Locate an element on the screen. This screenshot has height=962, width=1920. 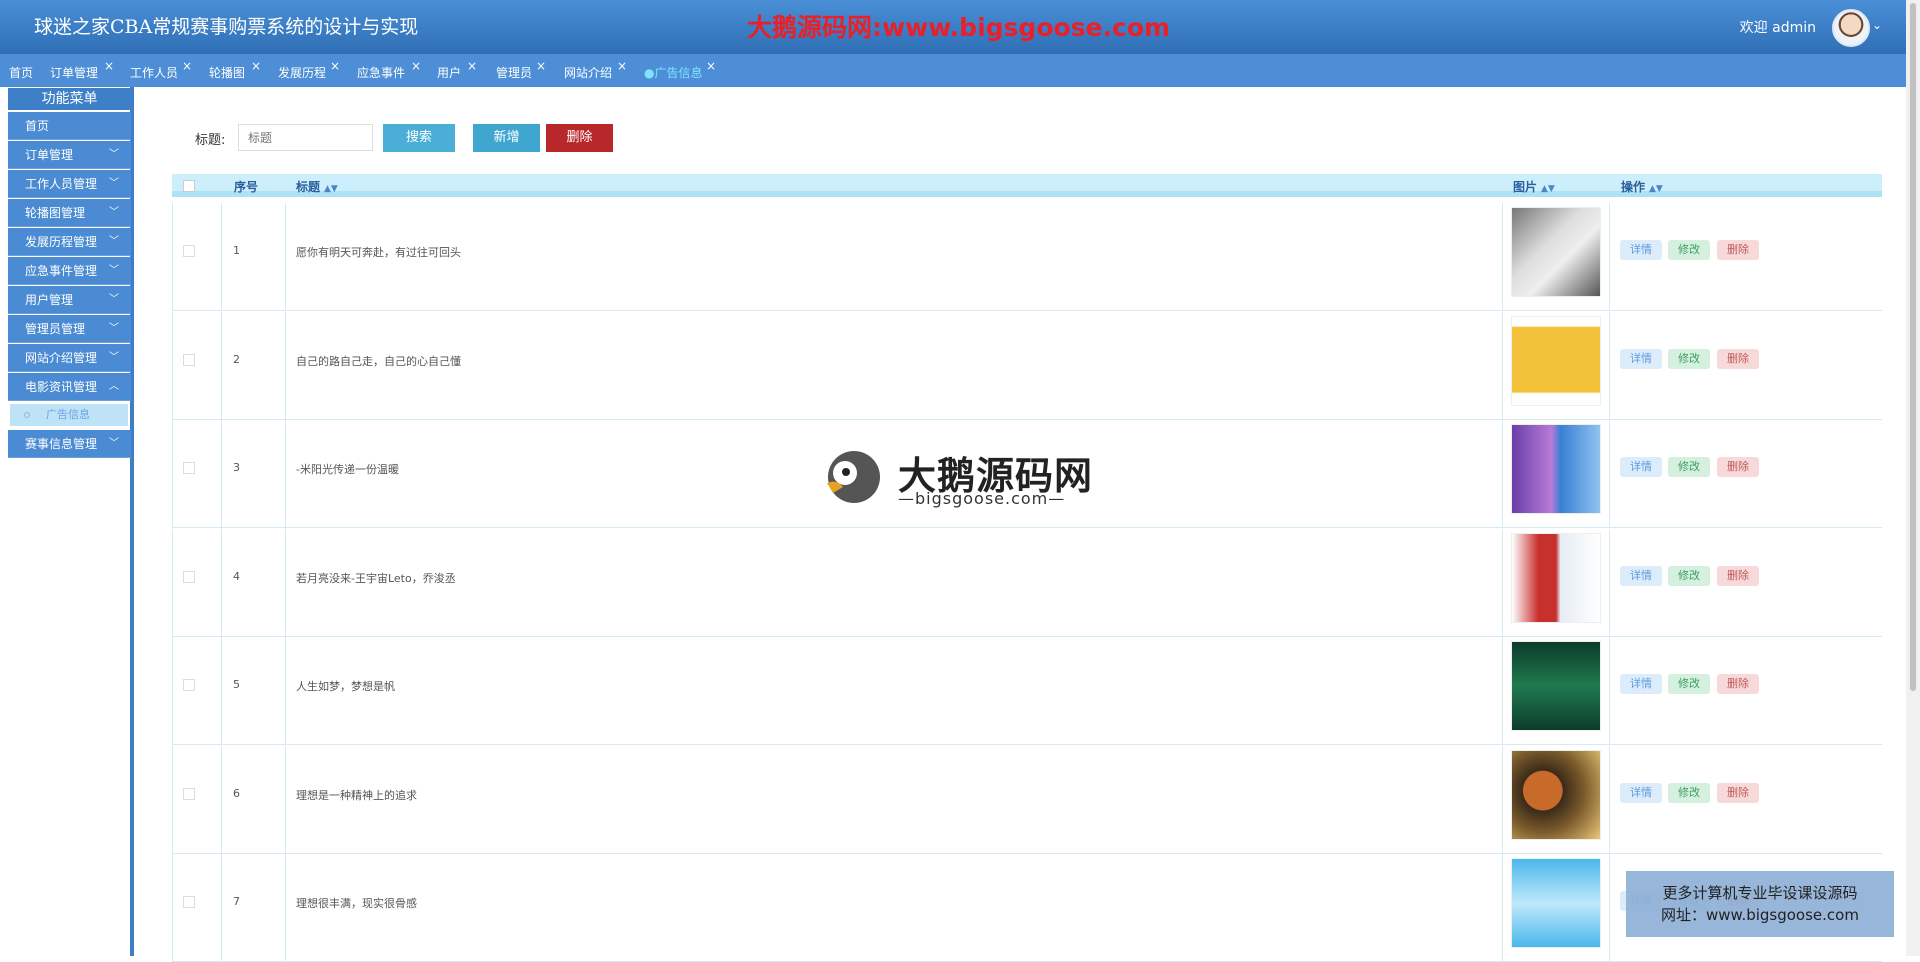
sidebar-item-movie-news: 电影资讯管理 ︿ is located at coordinates (69, 387).